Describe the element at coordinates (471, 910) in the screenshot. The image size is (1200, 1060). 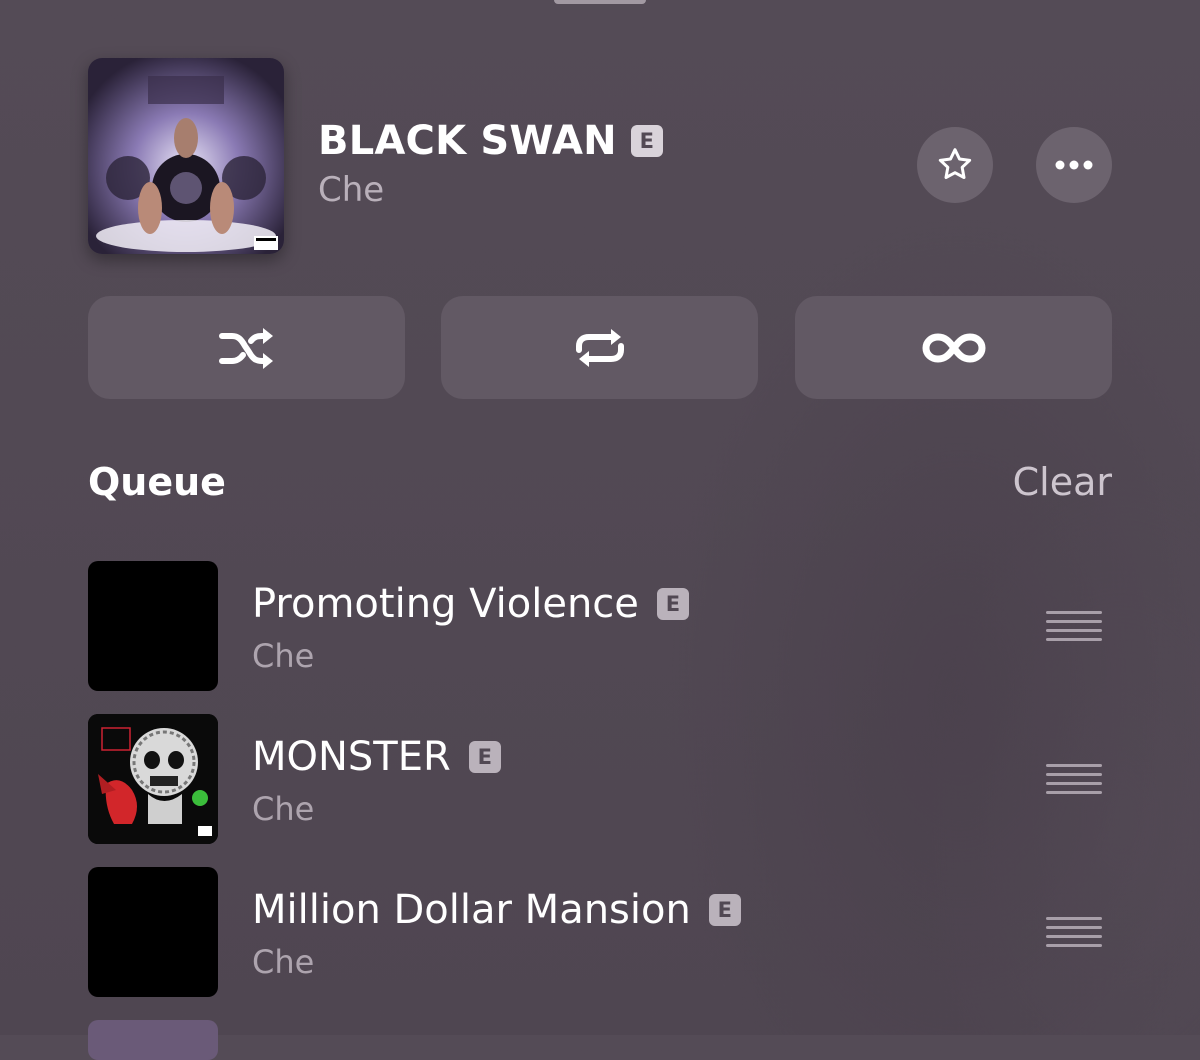
I see `queue-item-title: Million Dollar Mansion` at that location.